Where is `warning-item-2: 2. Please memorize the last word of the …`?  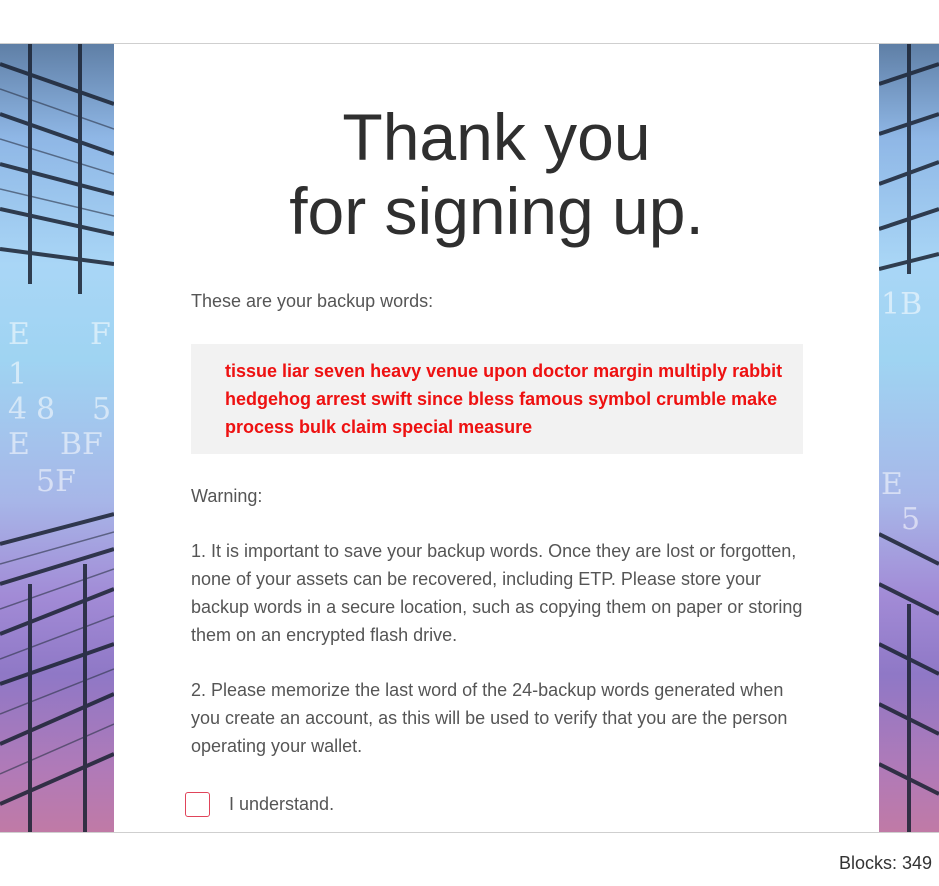
warning-item-2: 2. Please memorize the last word of the … is located at coordinates (489, 718).